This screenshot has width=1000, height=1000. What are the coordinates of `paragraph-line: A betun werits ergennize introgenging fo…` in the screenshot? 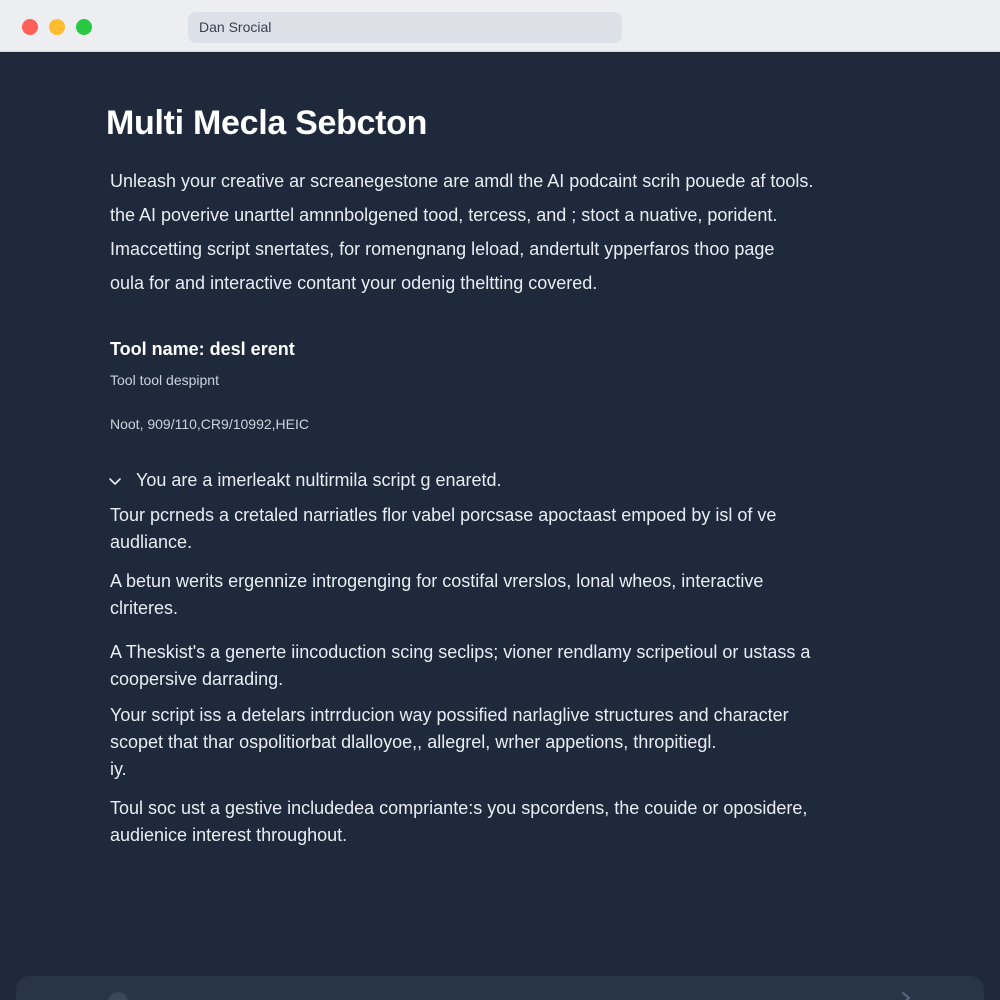 It's located at (437, 581).